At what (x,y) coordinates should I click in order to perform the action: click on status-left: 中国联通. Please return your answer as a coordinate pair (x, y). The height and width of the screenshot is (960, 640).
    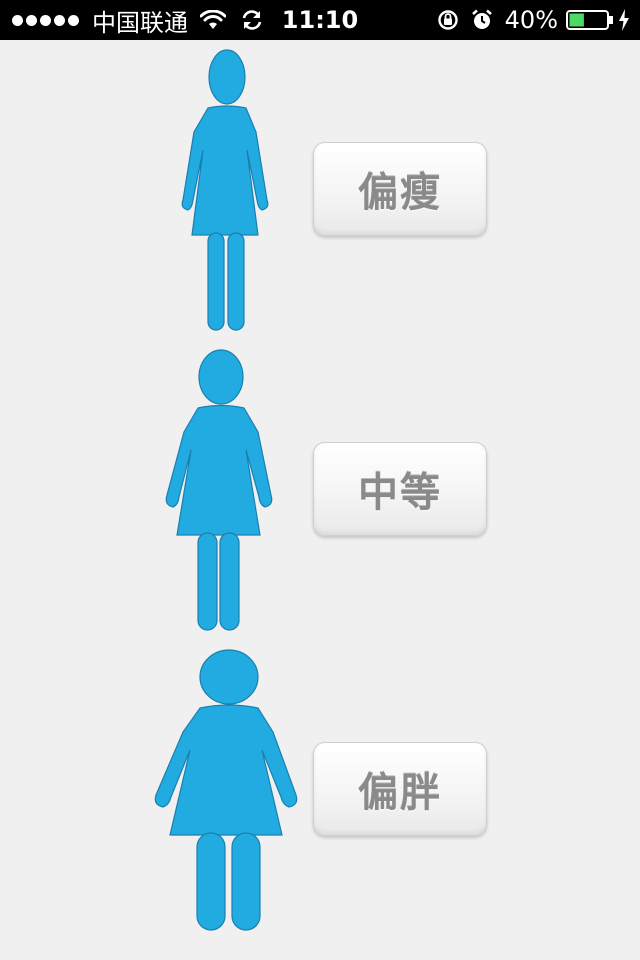
    Looking at the image, I should click on (138, 20).